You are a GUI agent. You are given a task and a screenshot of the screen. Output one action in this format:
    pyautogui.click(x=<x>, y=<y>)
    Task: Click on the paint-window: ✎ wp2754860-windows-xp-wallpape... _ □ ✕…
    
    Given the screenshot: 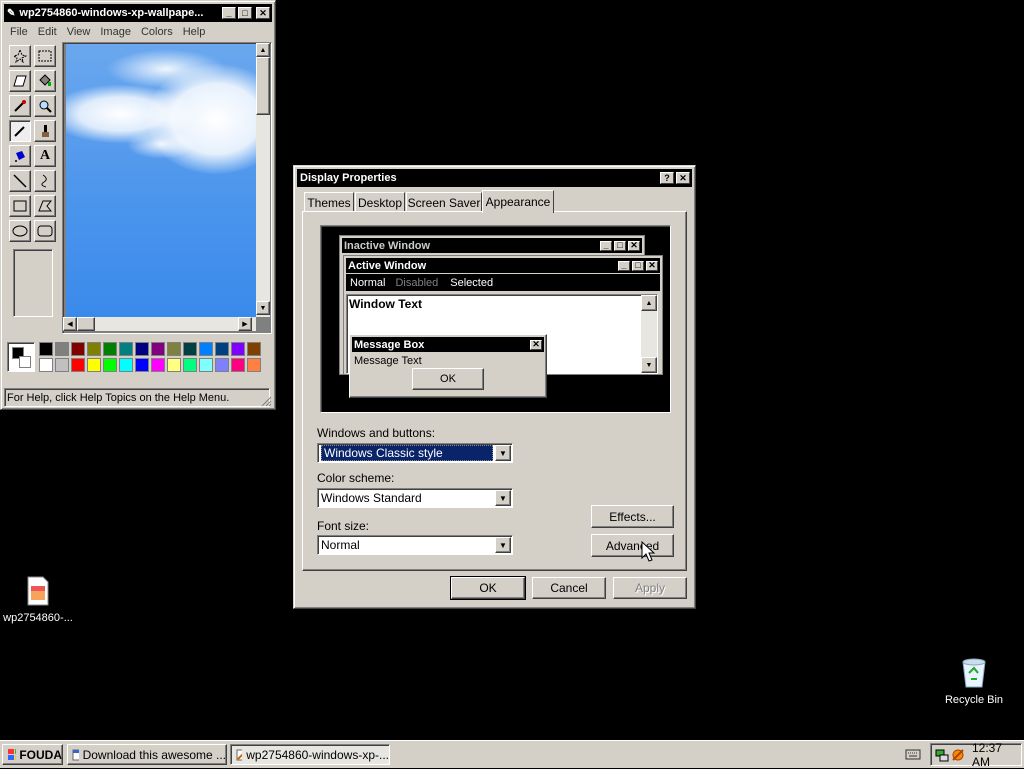 What is the action you would take?
    pyautogui.click(x=138, y=205)
    